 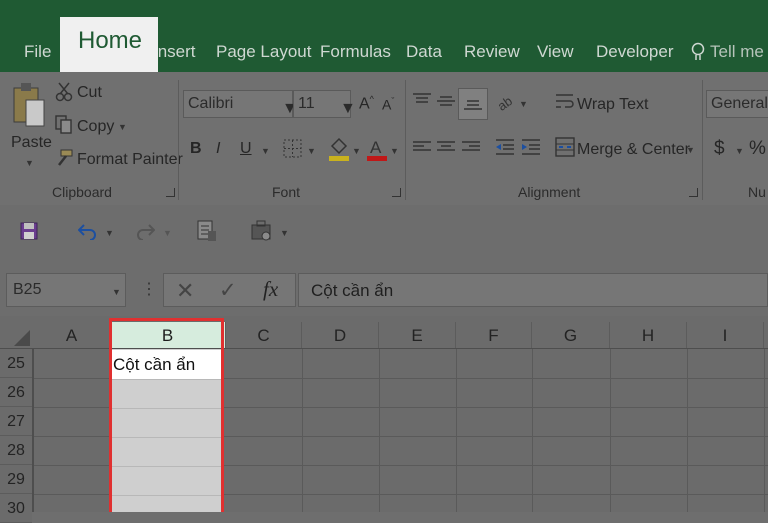 What do you see at coordinates (116, 292) in the screenshot?
I see `chevron-down-icon: ▼` at bounding box center [116, 292].